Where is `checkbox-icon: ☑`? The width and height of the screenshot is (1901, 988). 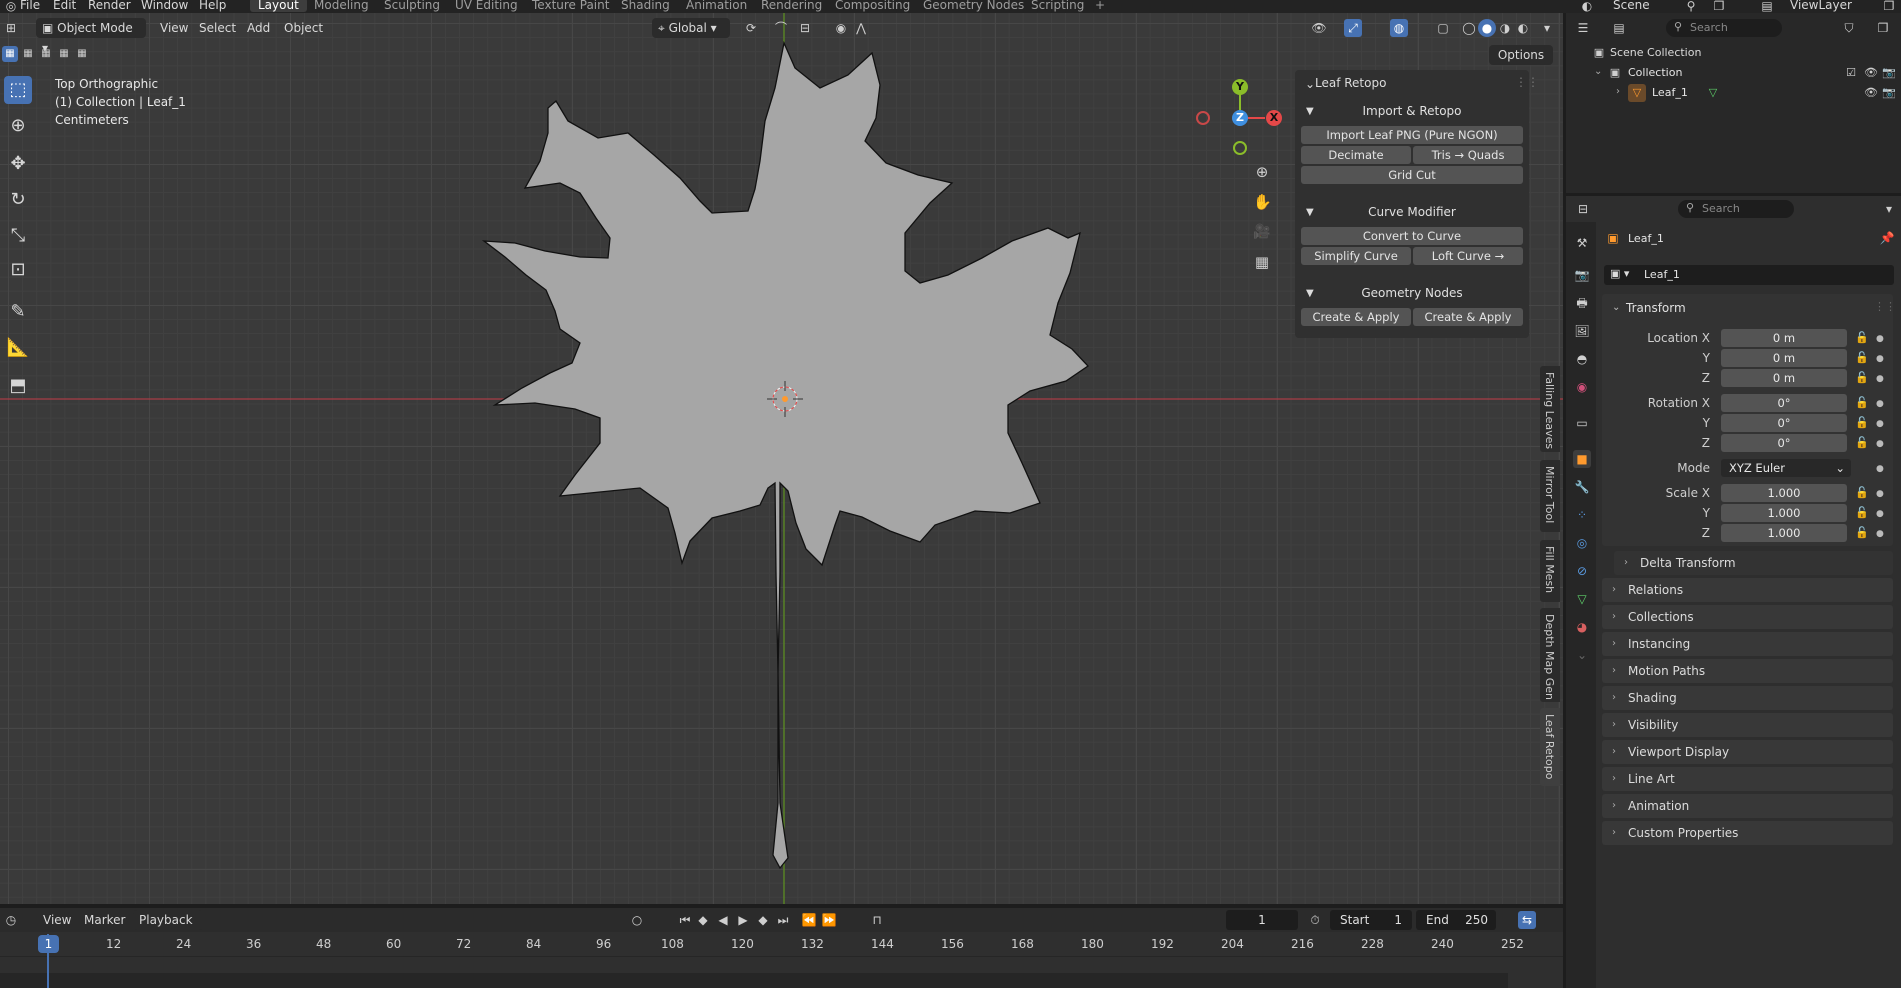
checkbox-icon: ☑ is located at coordinates (1851, 73).